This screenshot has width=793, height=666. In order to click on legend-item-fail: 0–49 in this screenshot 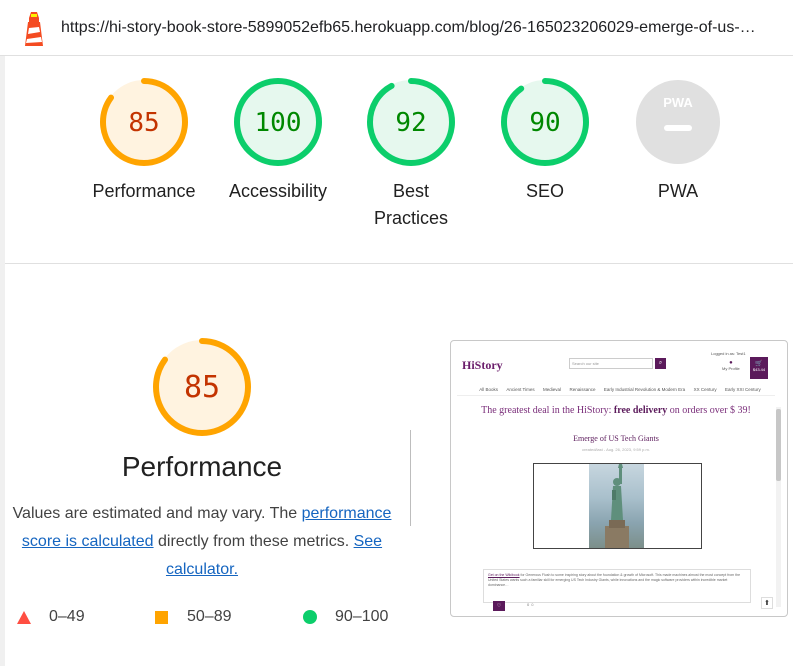, I will do `click(51, 617)`.